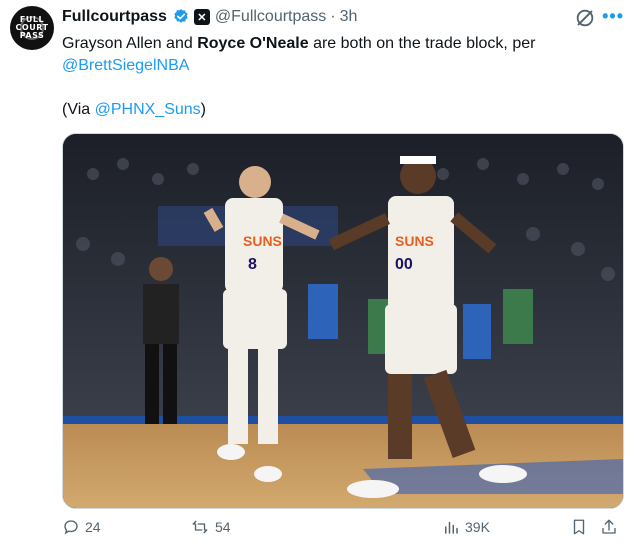 The image size is (640, 547). I want to click on avatar: FULL COURT PASS, so click(32, 28).